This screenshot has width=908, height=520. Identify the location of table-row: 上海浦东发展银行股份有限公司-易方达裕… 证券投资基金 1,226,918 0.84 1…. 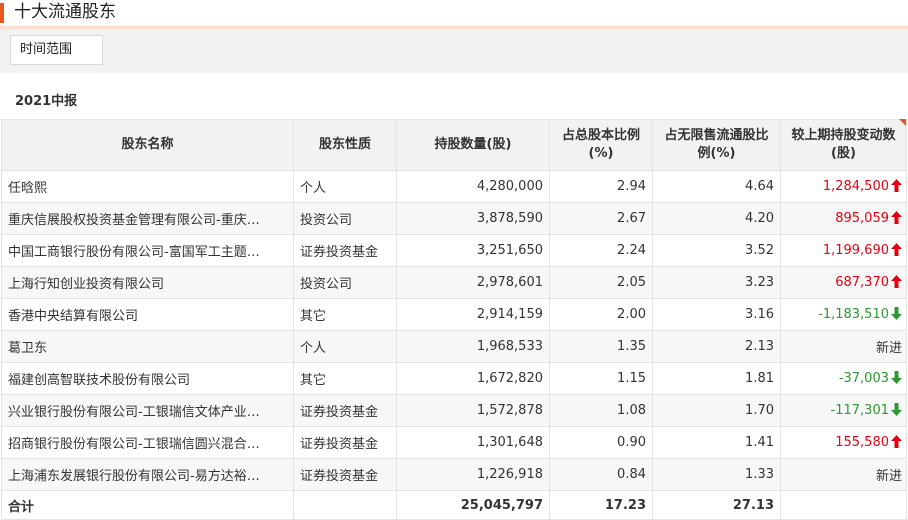
(454, 474).